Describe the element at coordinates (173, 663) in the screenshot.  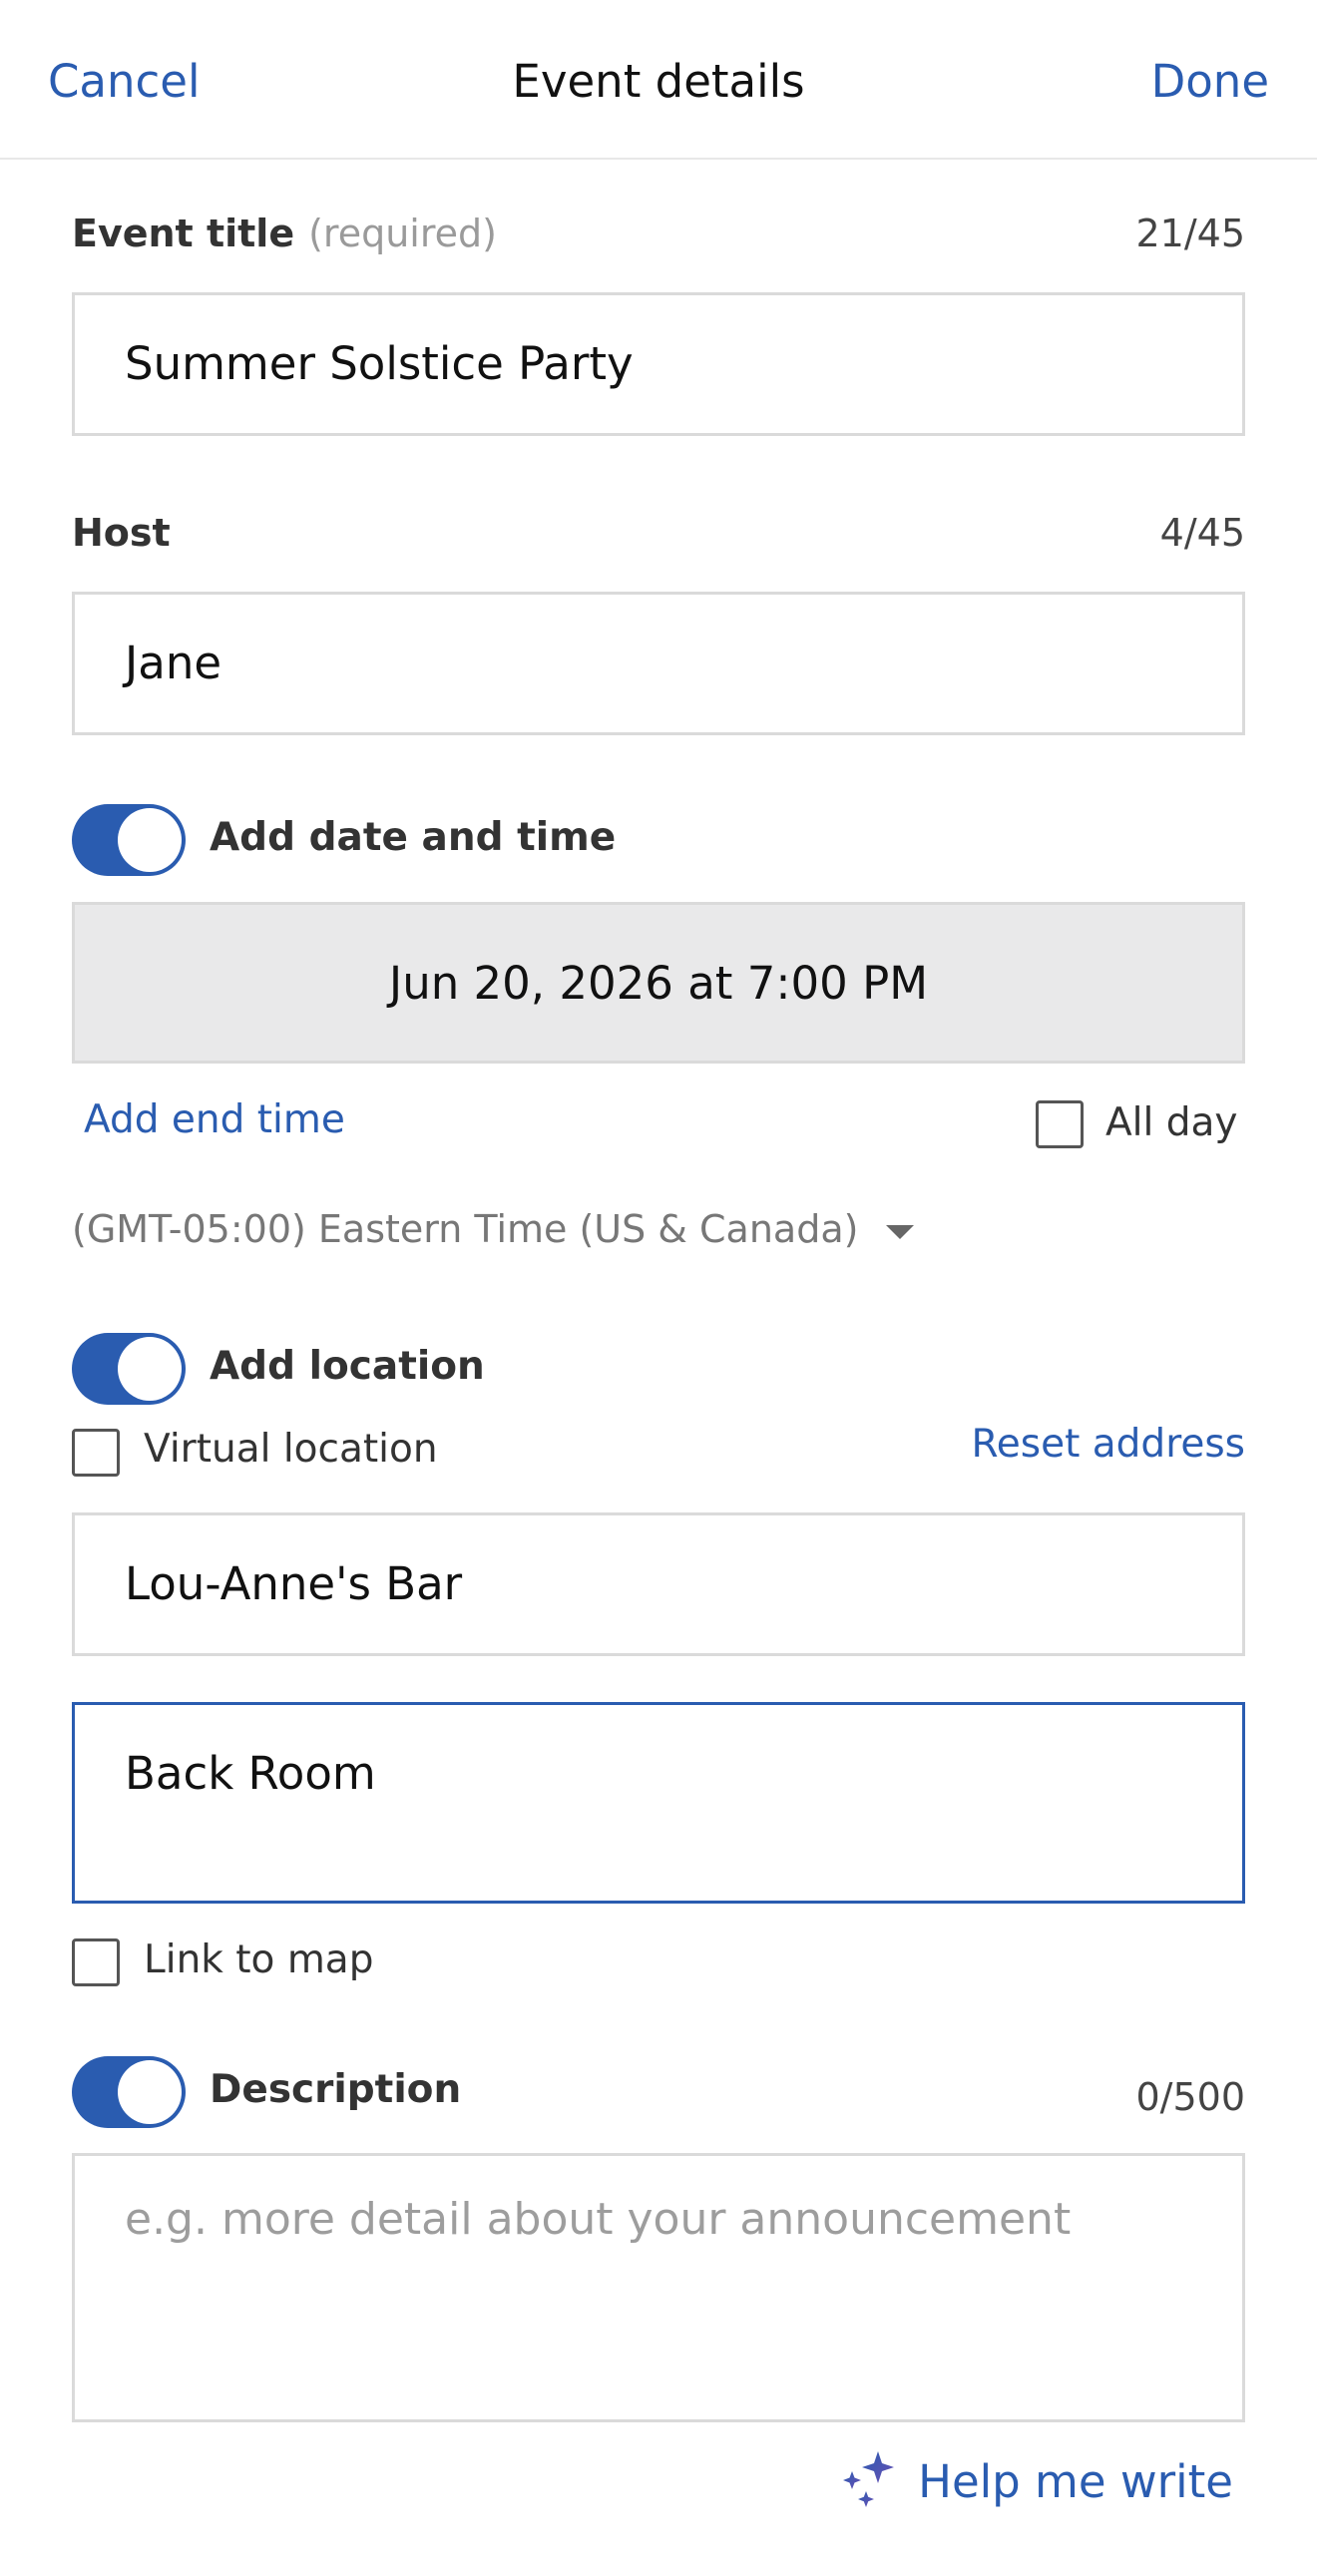
I see `host-value: Jane` at that location.